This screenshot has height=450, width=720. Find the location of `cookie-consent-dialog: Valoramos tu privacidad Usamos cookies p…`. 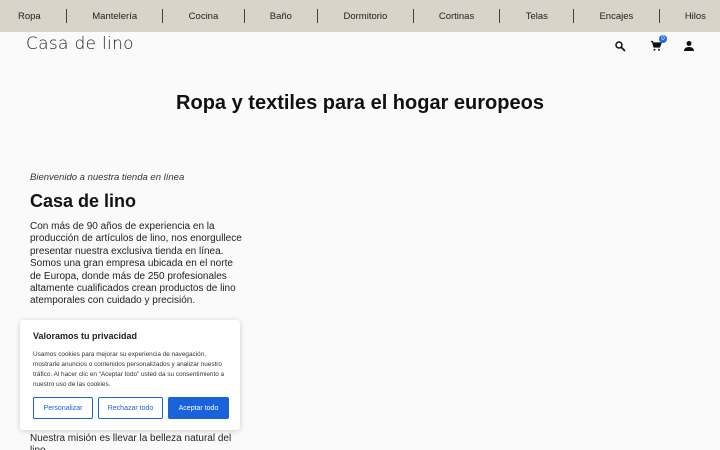

cookie-consent-dialog: Valoramos tu privacidad Usamos cookies p… is located at coordinates (130, 375).